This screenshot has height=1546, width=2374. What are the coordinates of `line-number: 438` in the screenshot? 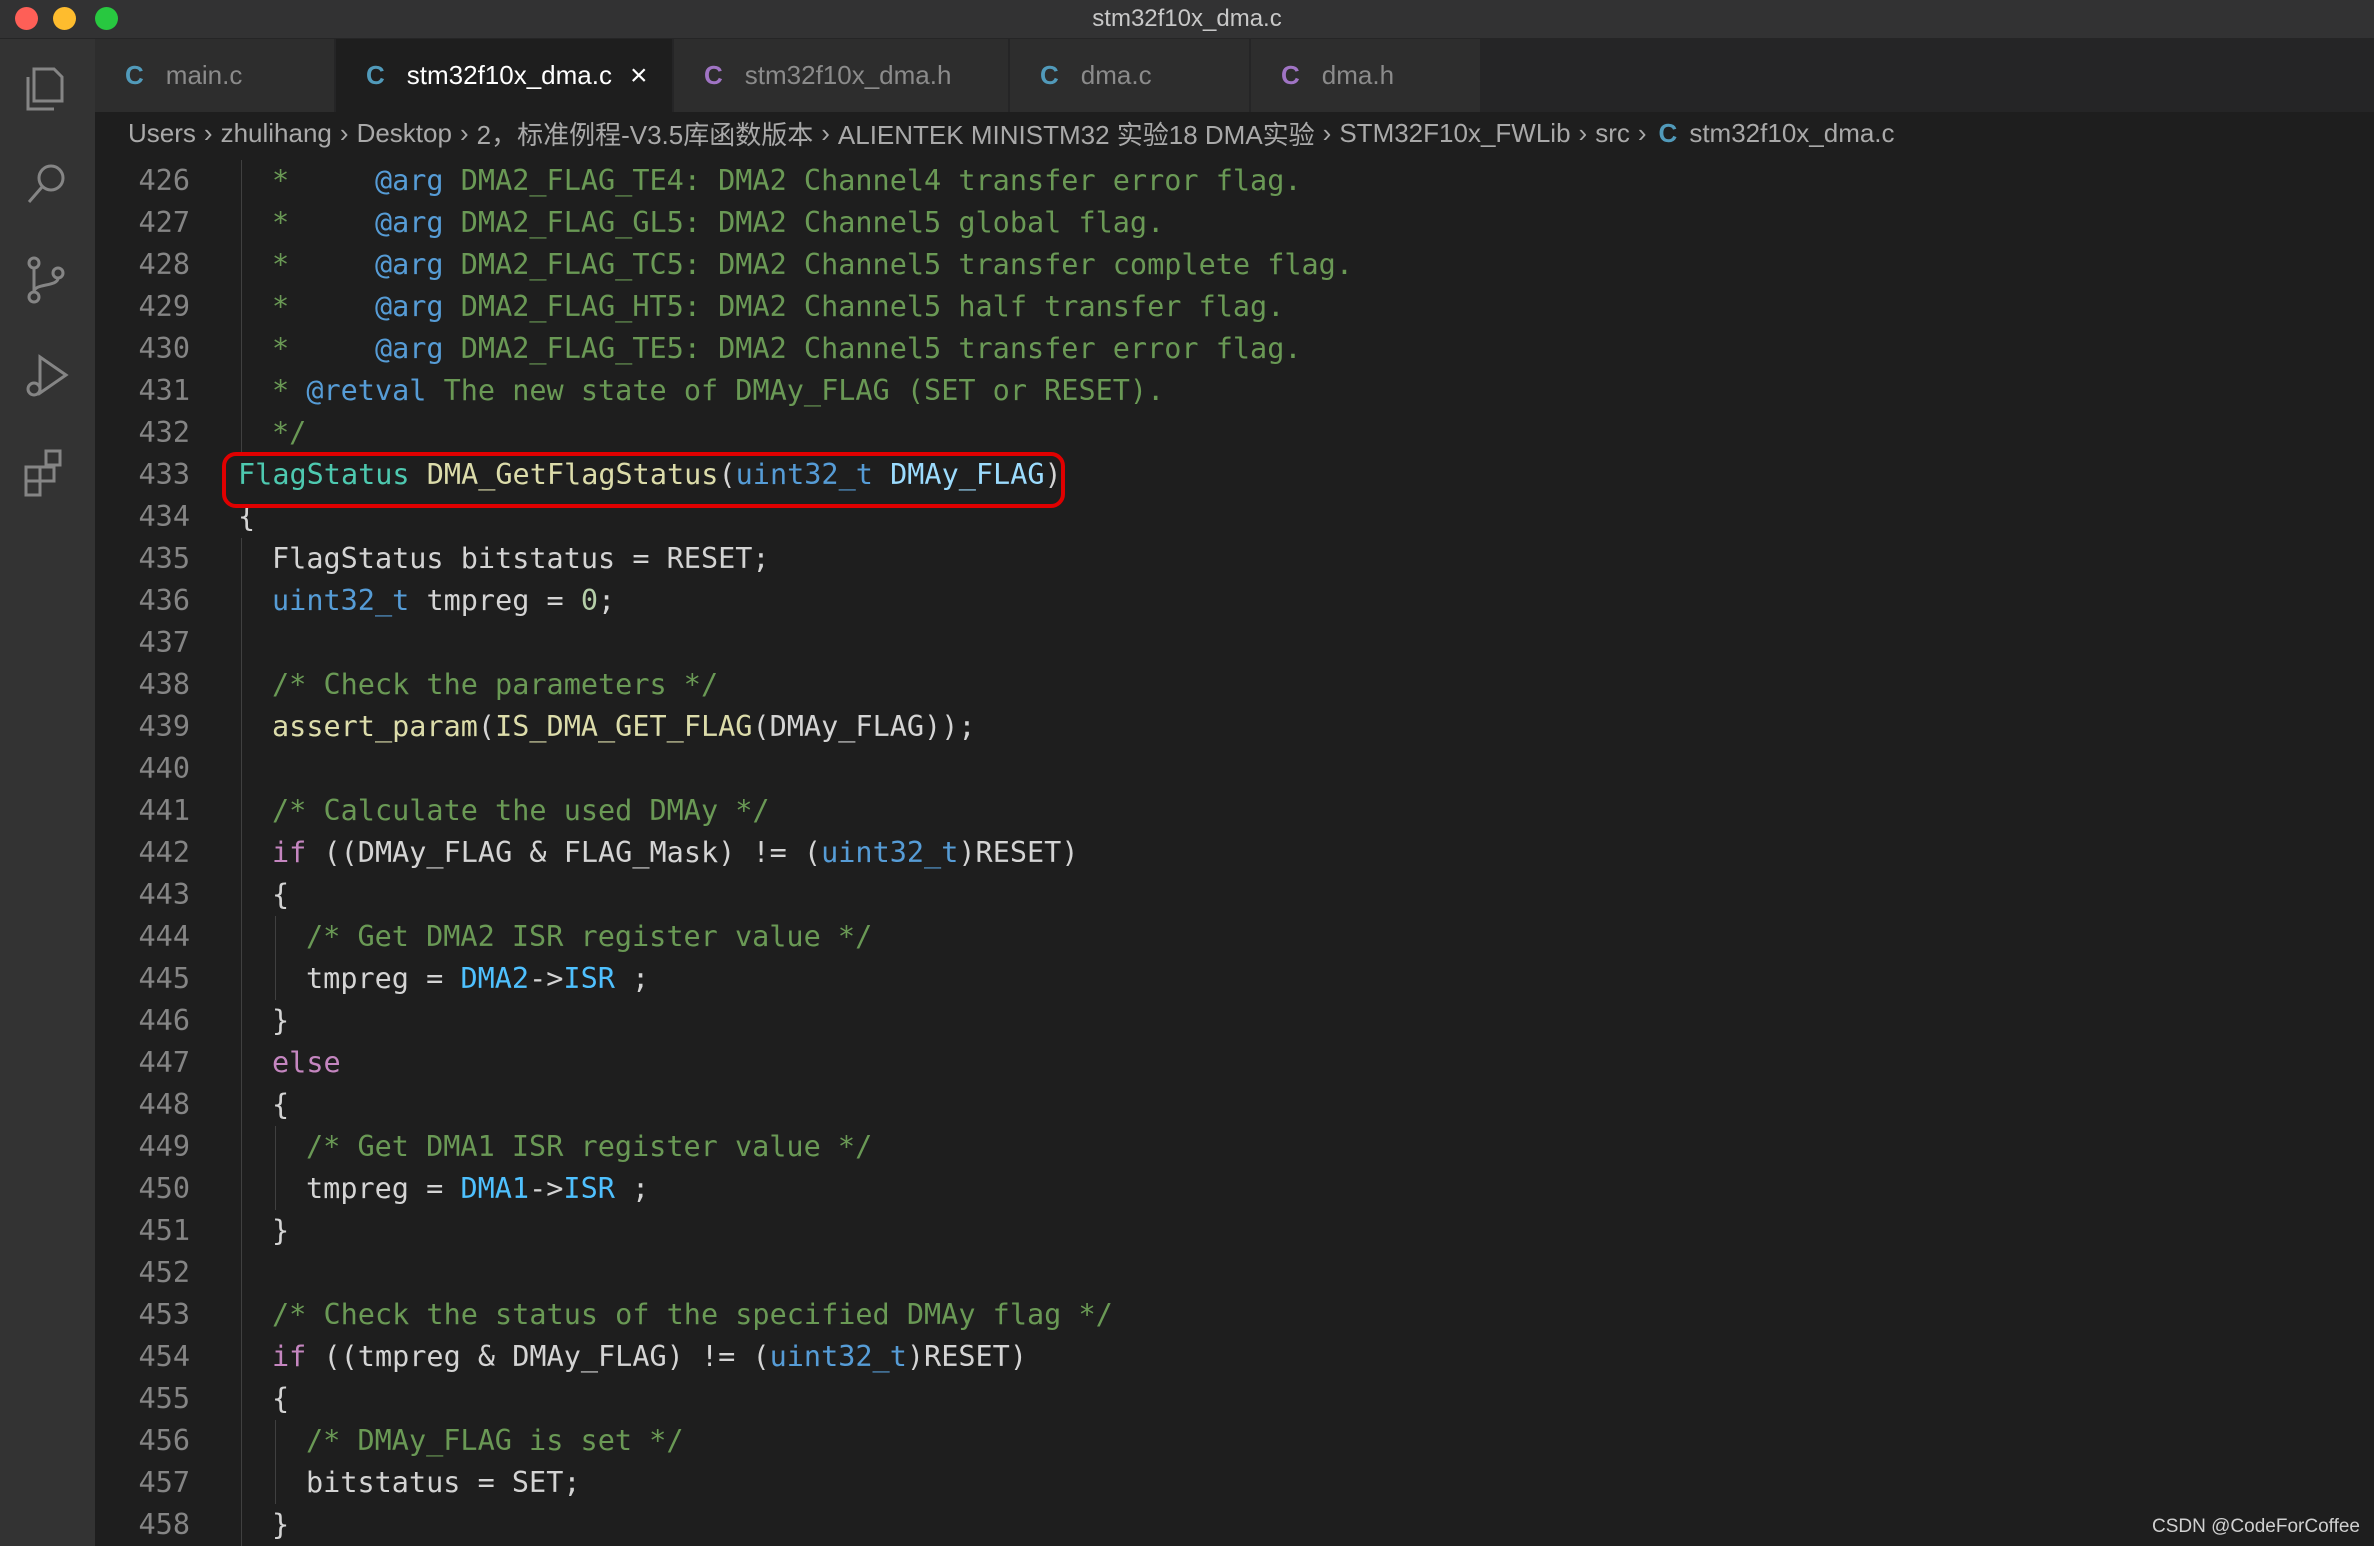 It's located at (164, 684).